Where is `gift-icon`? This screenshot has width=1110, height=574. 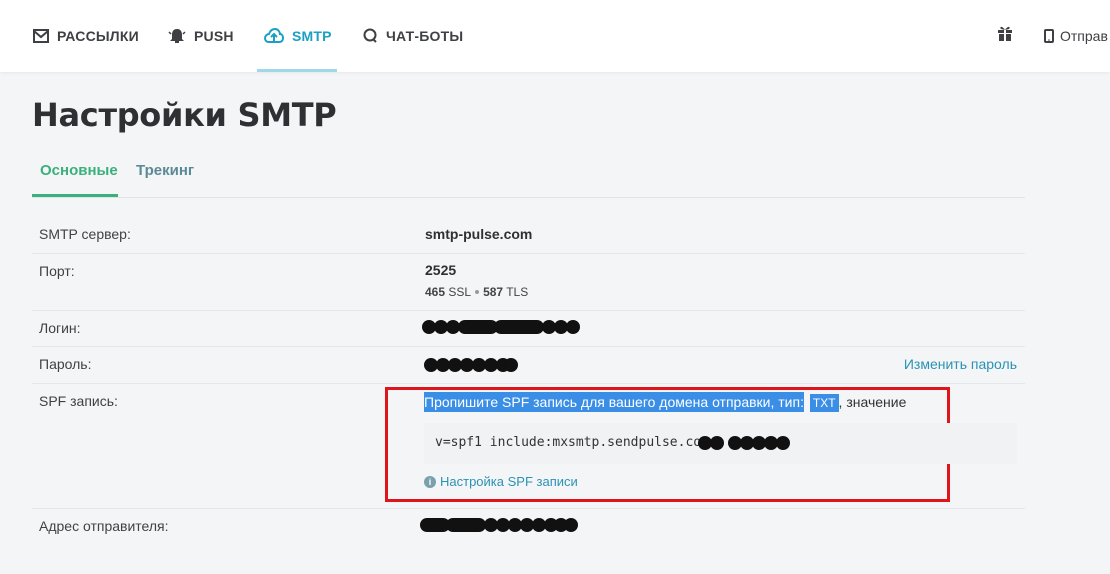 gift-icon is located at coordinates (1005, 35).